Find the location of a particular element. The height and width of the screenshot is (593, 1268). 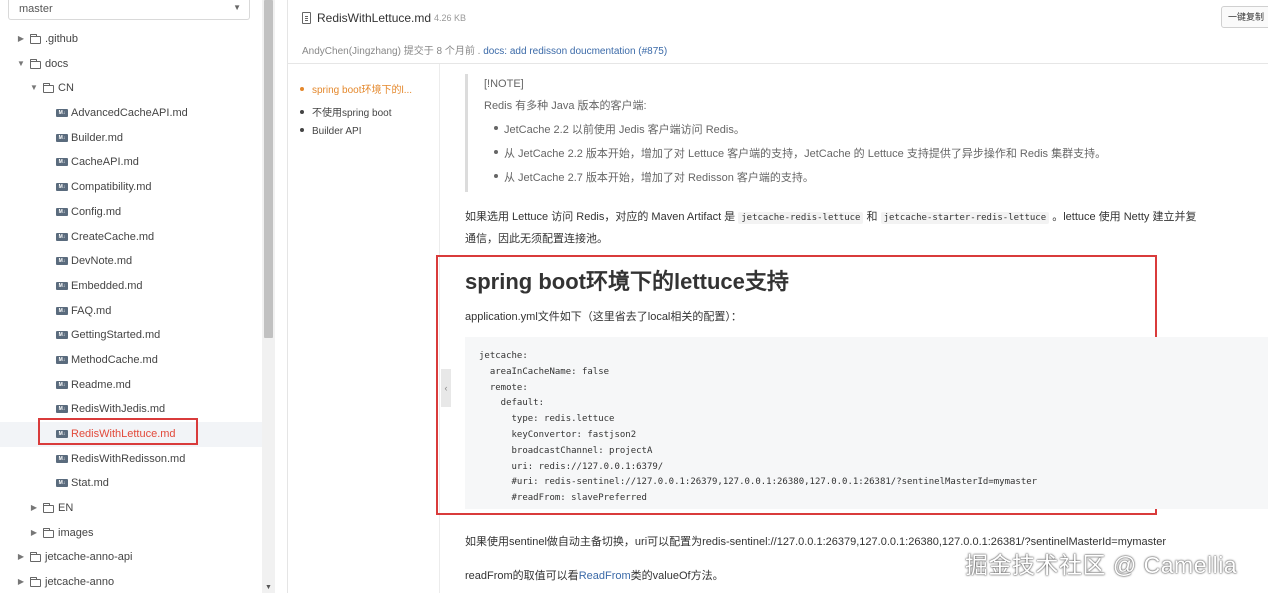

tree-file: M↓ FAQ.md is located at coordinates (131, 311).